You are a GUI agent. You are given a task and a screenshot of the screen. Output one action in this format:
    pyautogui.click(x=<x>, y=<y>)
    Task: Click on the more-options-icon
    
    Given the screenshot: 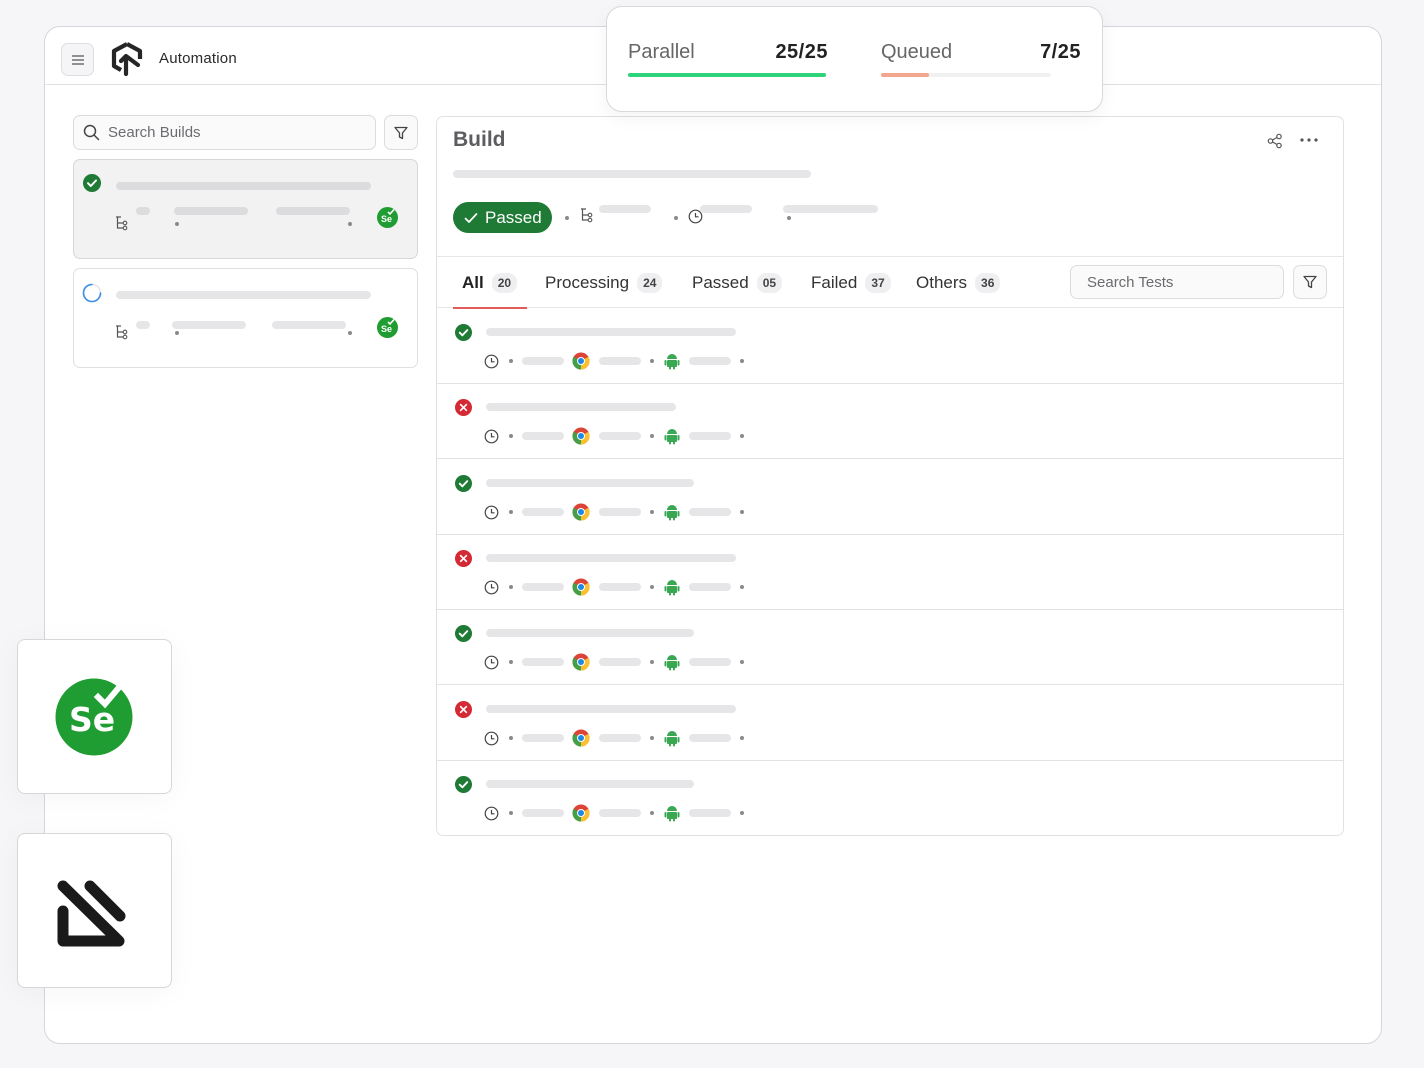 What is the action you would take?
    pyautogui.click(x=1309, y=140)
    